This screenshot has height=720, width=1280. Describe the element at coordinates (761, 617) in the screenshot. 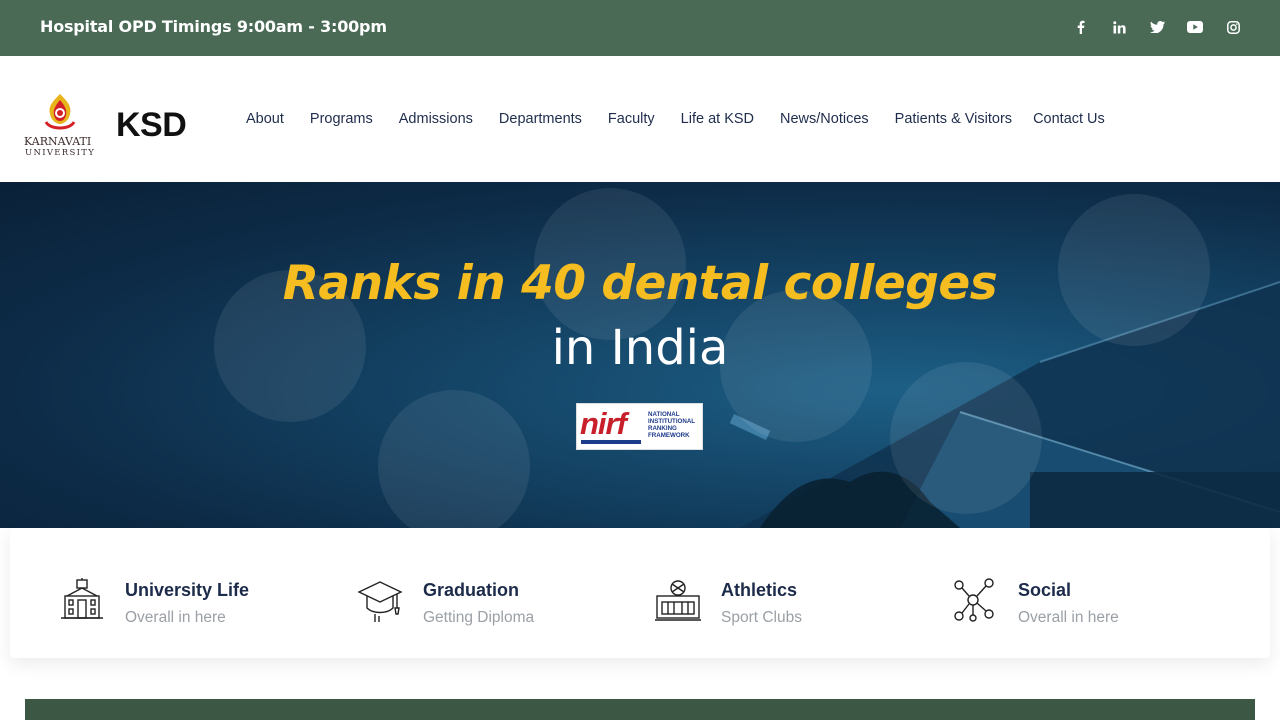

I see `feature-subtitle: Sport Clubs` at that location.